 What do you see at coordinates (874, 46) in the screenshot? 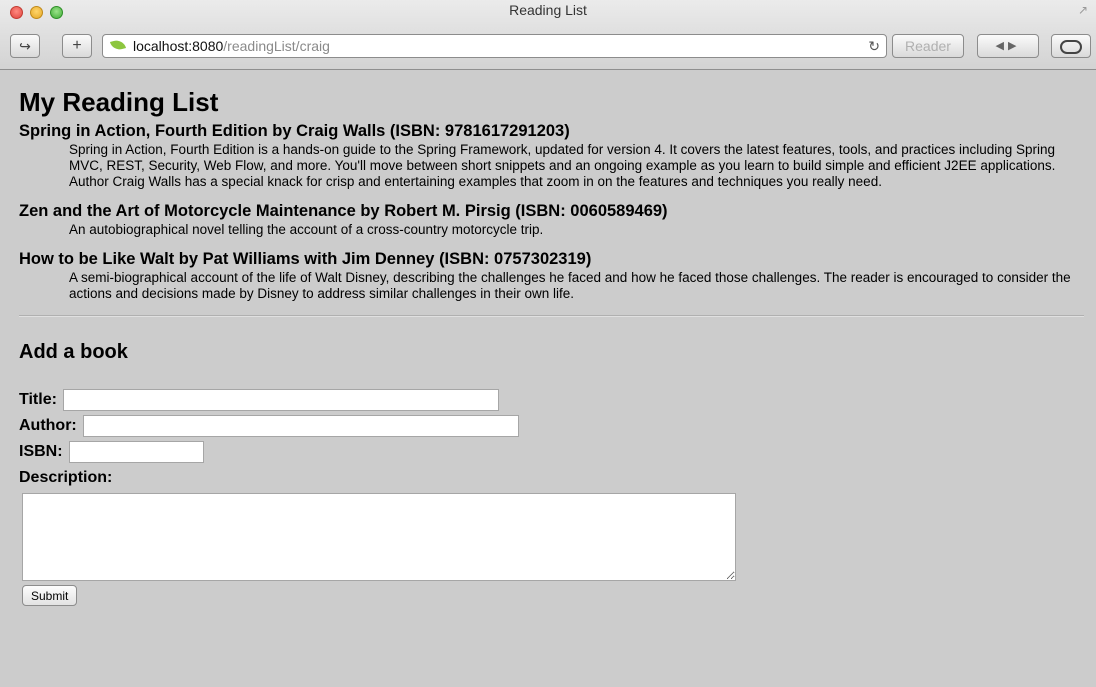
I see `reload-icon: ↻` at bounding box center [874, 46].